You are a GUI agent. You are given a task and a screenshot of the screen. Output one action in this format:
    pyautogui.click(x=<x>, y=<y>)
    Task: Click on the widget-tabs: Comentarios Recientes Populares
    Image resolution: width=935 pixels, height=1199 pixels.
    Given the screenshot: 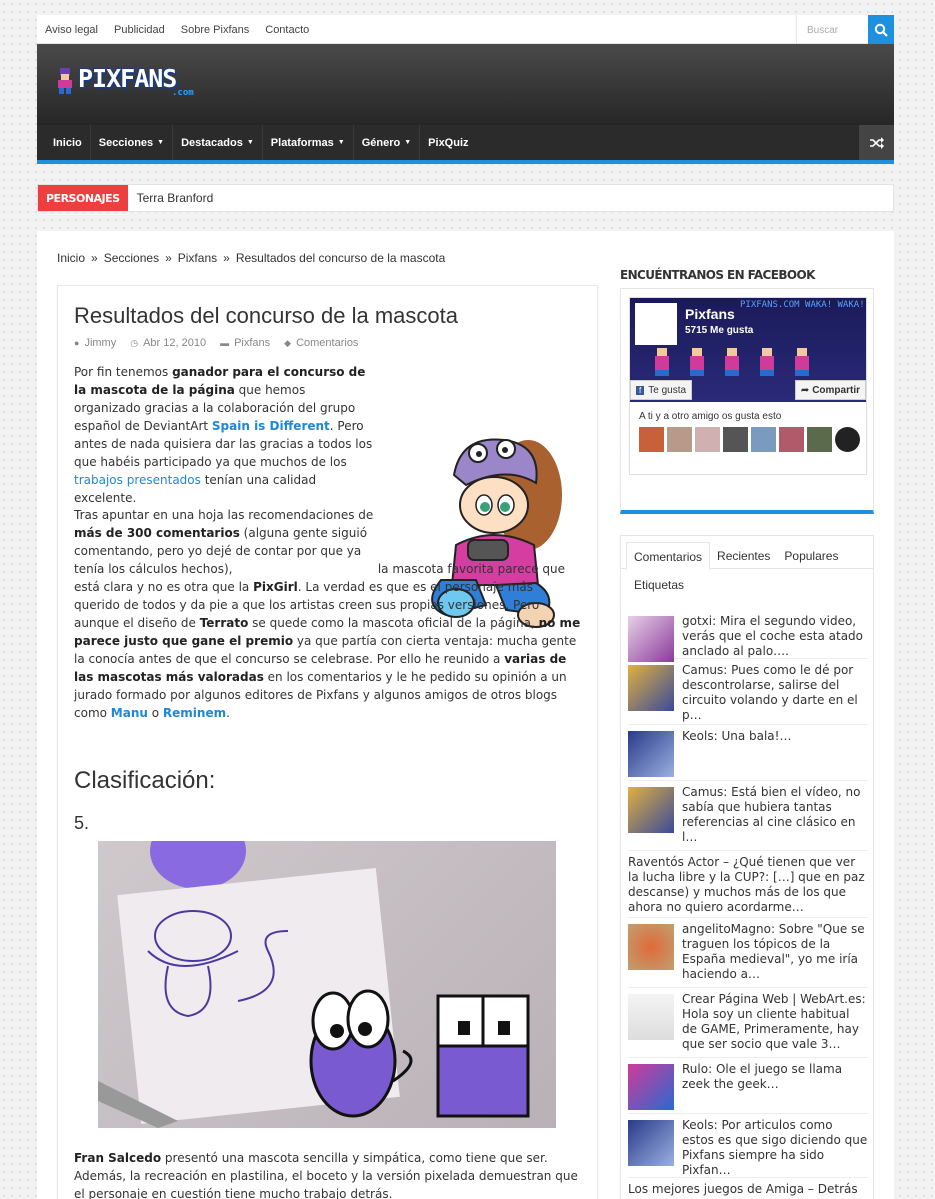 What is the action you would take?
    pyautogui.click(x=747, y=553)
    